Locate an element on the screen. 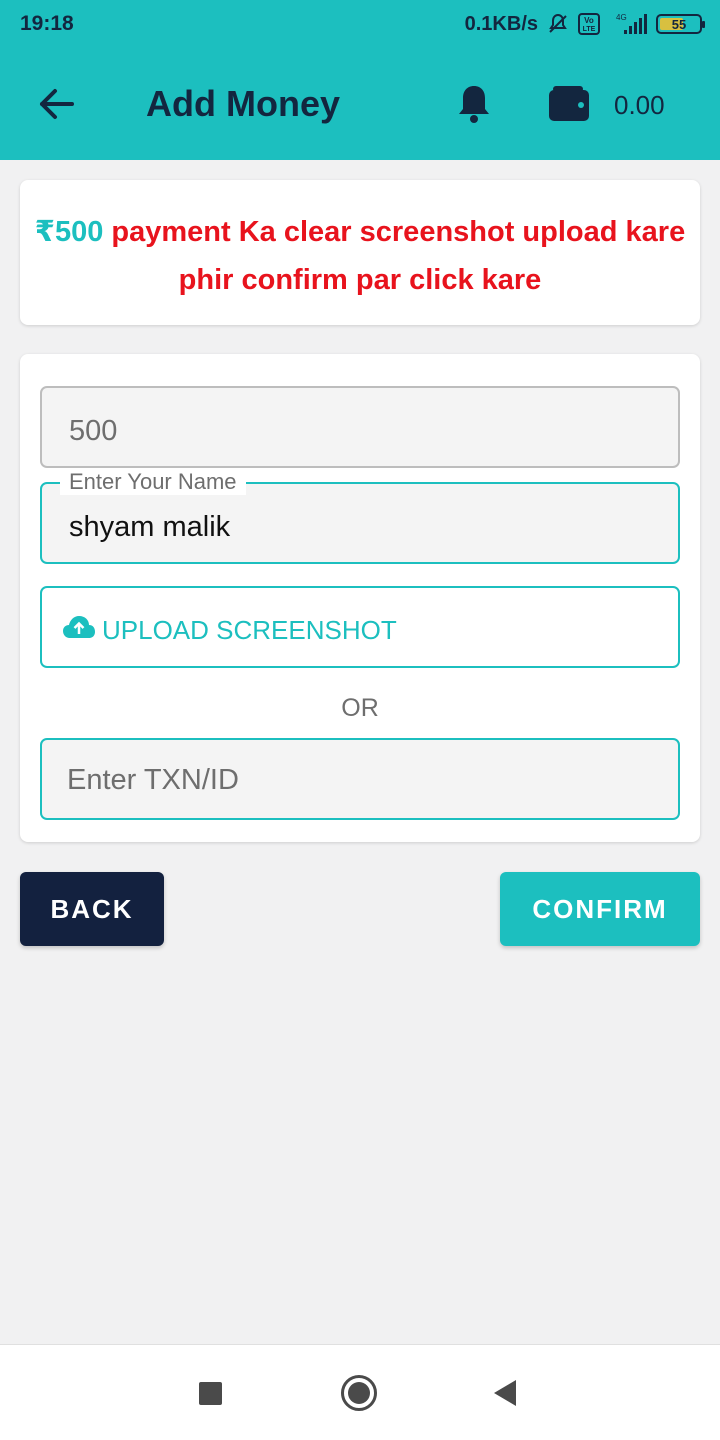 Image resolution: width=720 pixels, height=1440 pixels. wallet-balance: 0.00 is located at coordinates (639, 105).